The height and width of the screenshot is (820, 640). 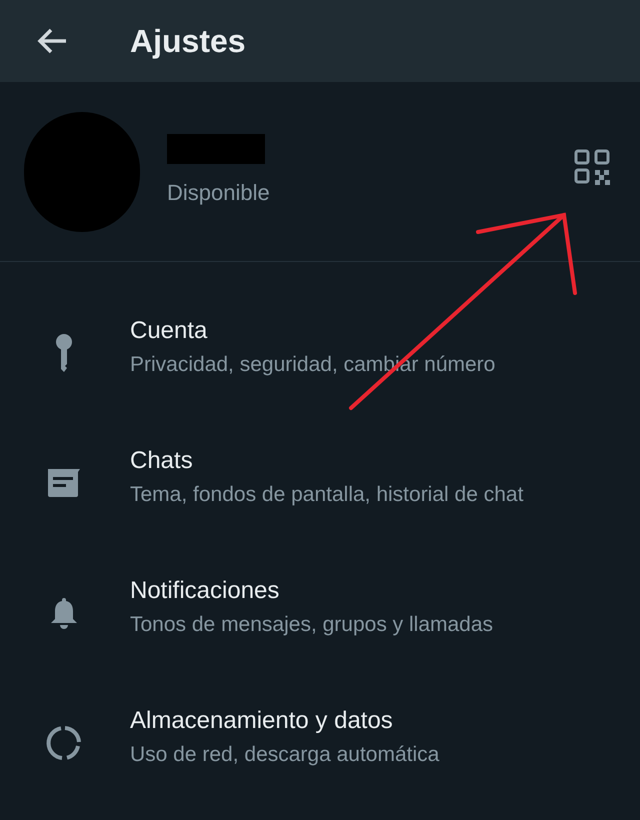 What do you see at coordinates (64, 483) in the screenshot?
I see `chat-icon` at bounding box center [64, 483].